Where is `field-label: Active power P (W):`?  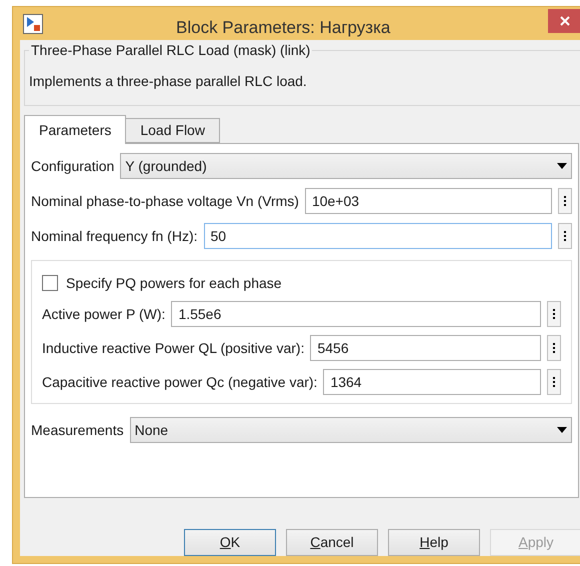
field-label: Active power P (W): is located at coordinates (104, 314).